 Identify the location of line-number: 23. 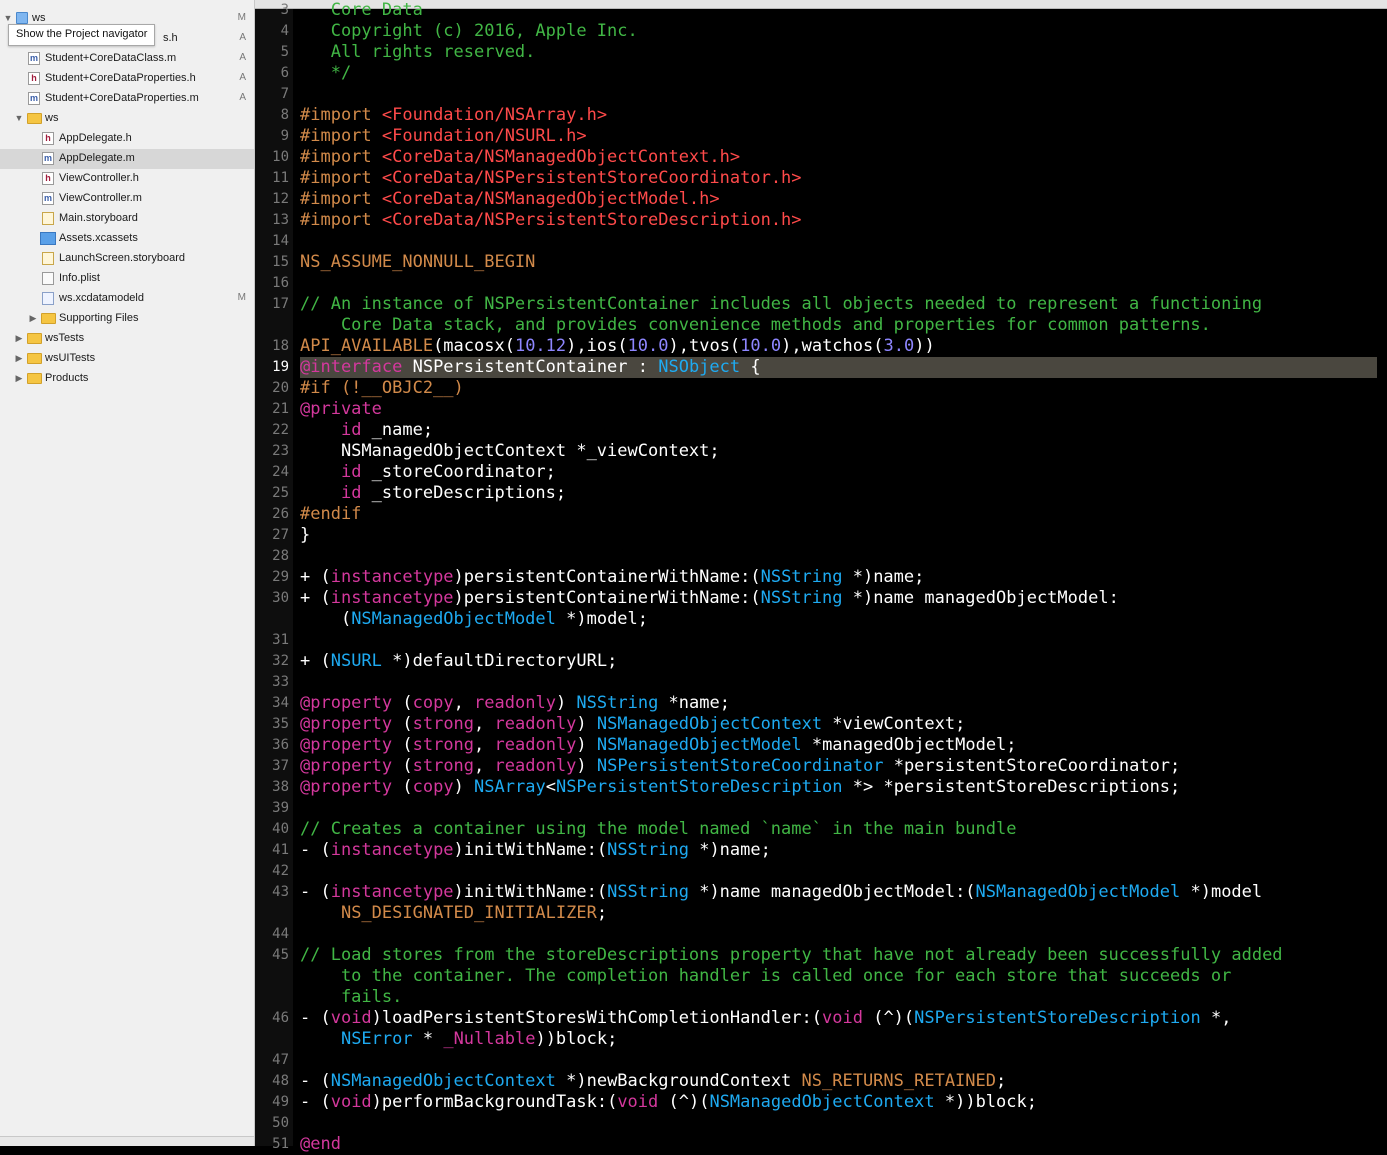
(280, 451).